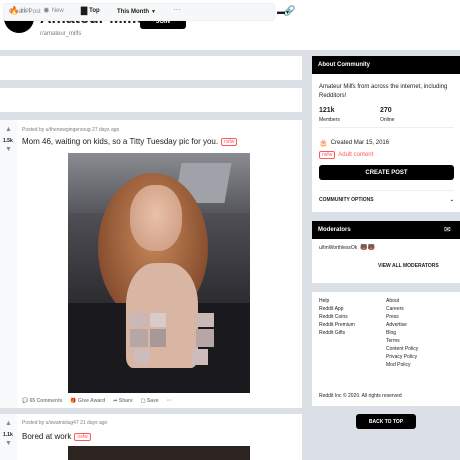  What do you see at coordinates (386, 200) in the screenshot?
I see `community-options-toggle: COMMUNITY OPTIONS ⌄` at bounding box center [386, 200].